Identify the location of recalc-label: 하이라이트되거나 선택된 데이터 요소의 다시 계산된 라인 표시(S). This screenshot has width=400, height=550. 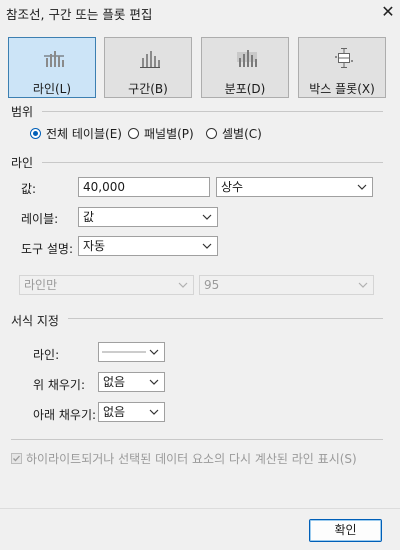
(191, 459).